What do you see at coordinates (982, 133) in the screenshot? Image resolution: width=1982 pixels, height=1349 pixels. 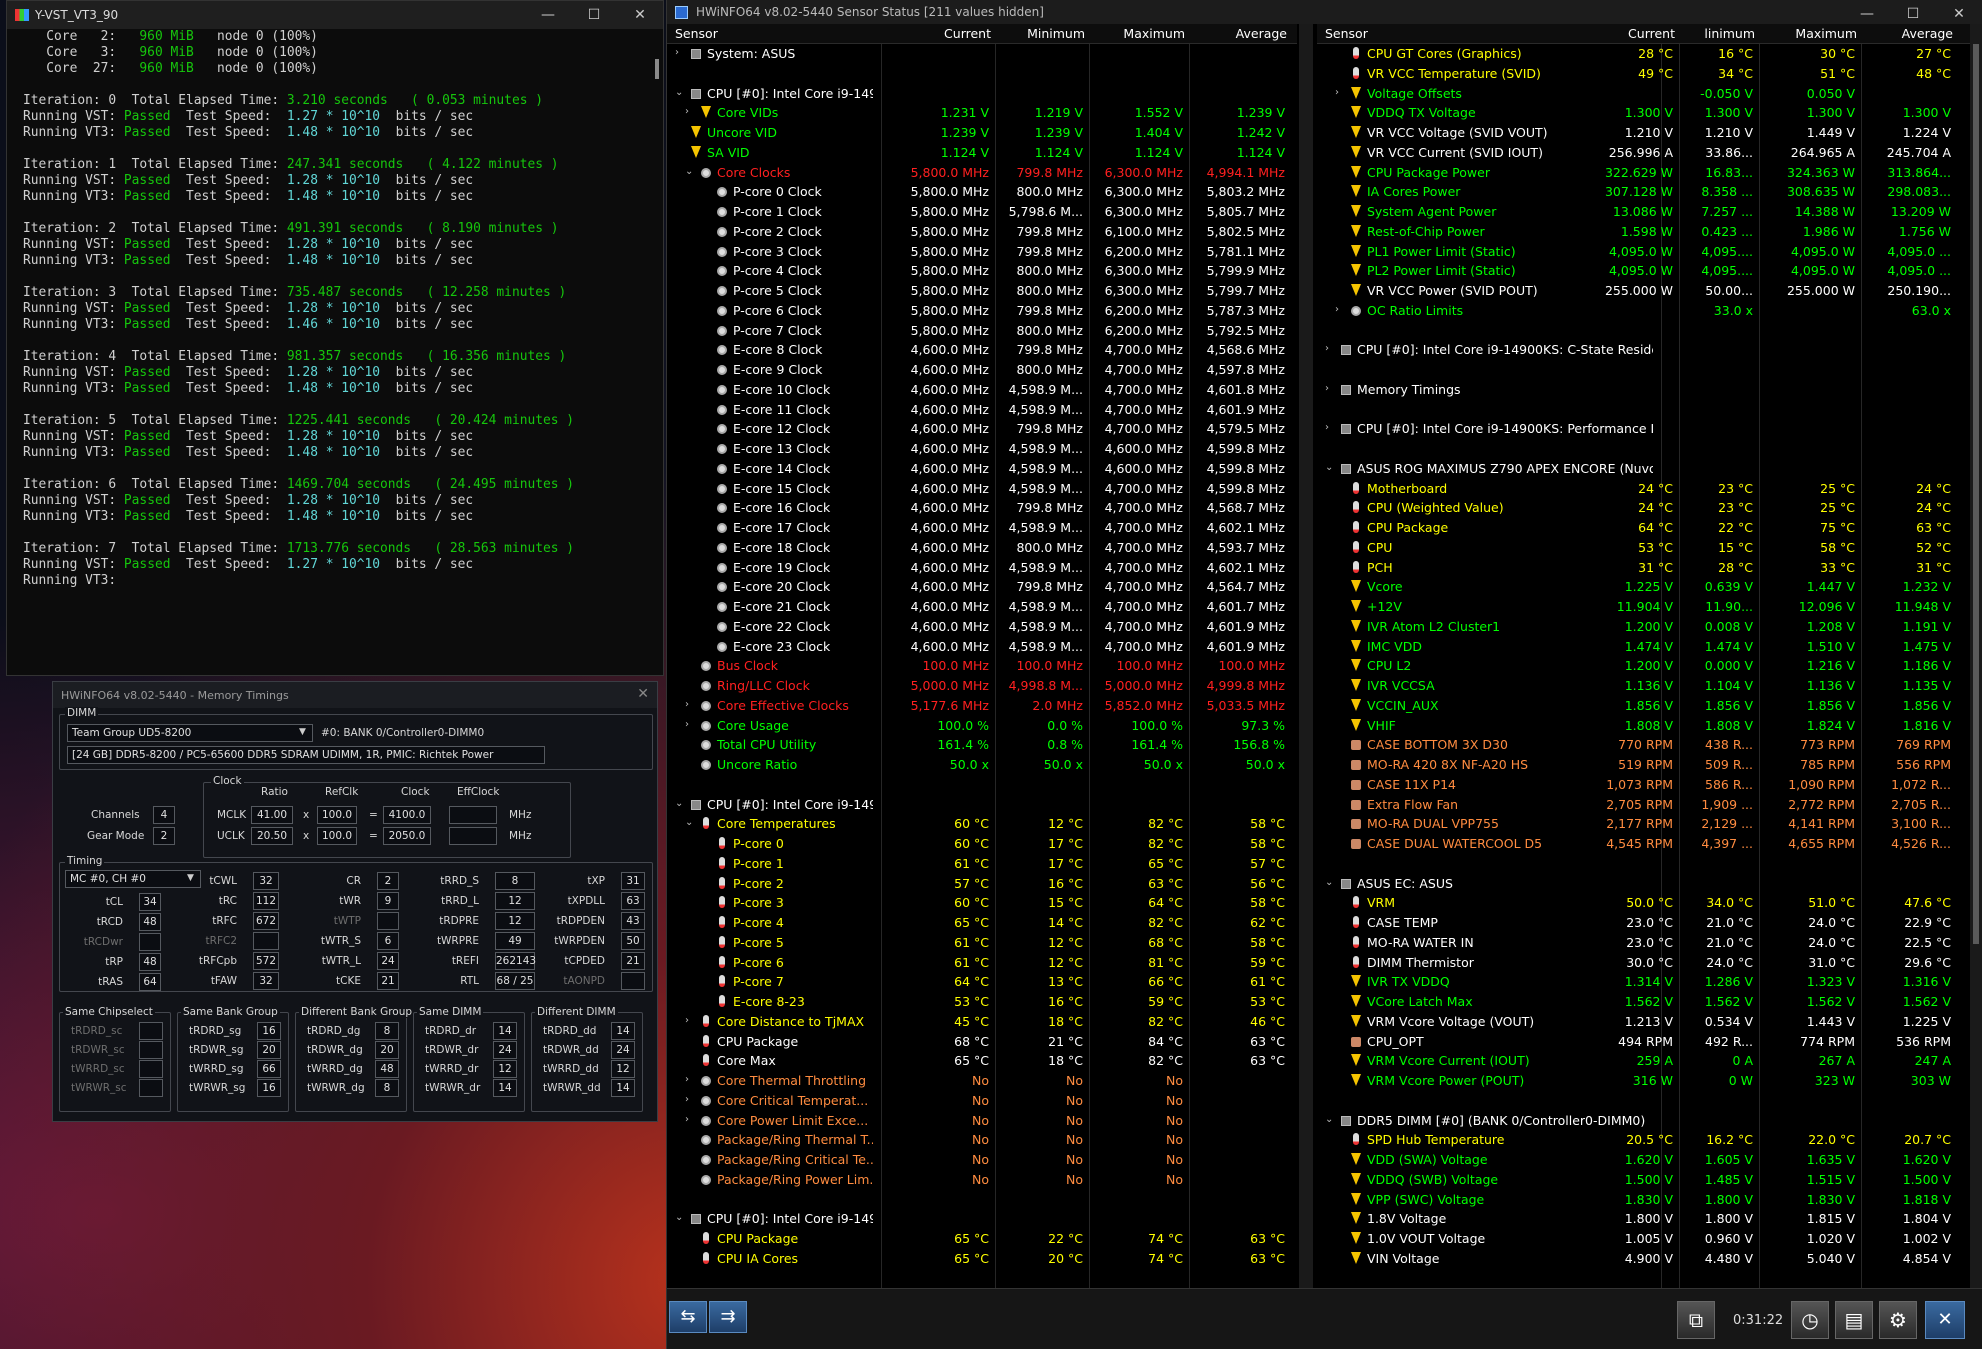 I see `sensor-row: Uncore VID 1.239 V 1.239 V 1.404 V 1.242 V` at bounding box center [982, 133].